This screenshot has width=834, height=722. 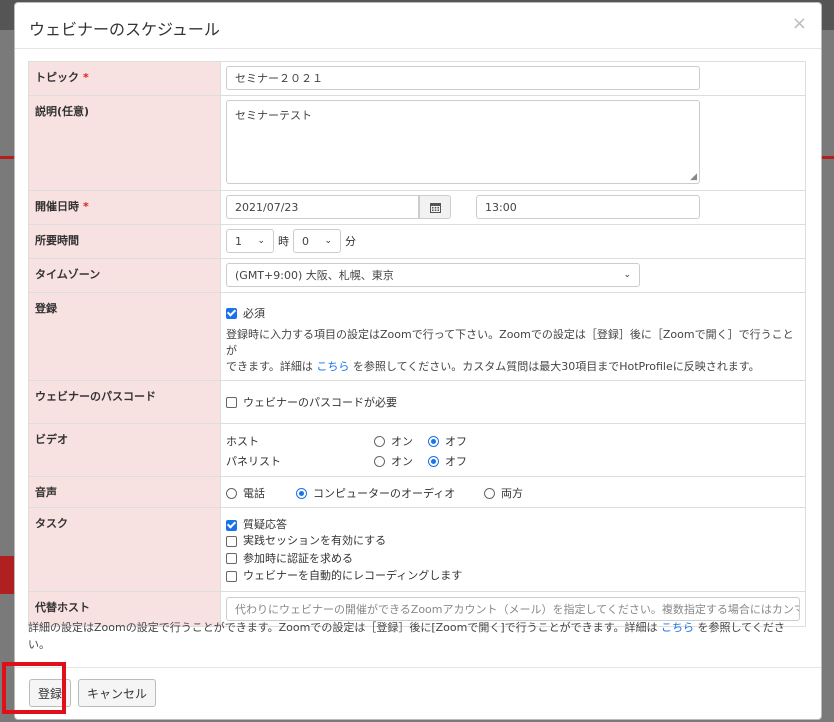 I want to click on task-qa-checkbox: 質疑応答, so click(x=256, y=525).